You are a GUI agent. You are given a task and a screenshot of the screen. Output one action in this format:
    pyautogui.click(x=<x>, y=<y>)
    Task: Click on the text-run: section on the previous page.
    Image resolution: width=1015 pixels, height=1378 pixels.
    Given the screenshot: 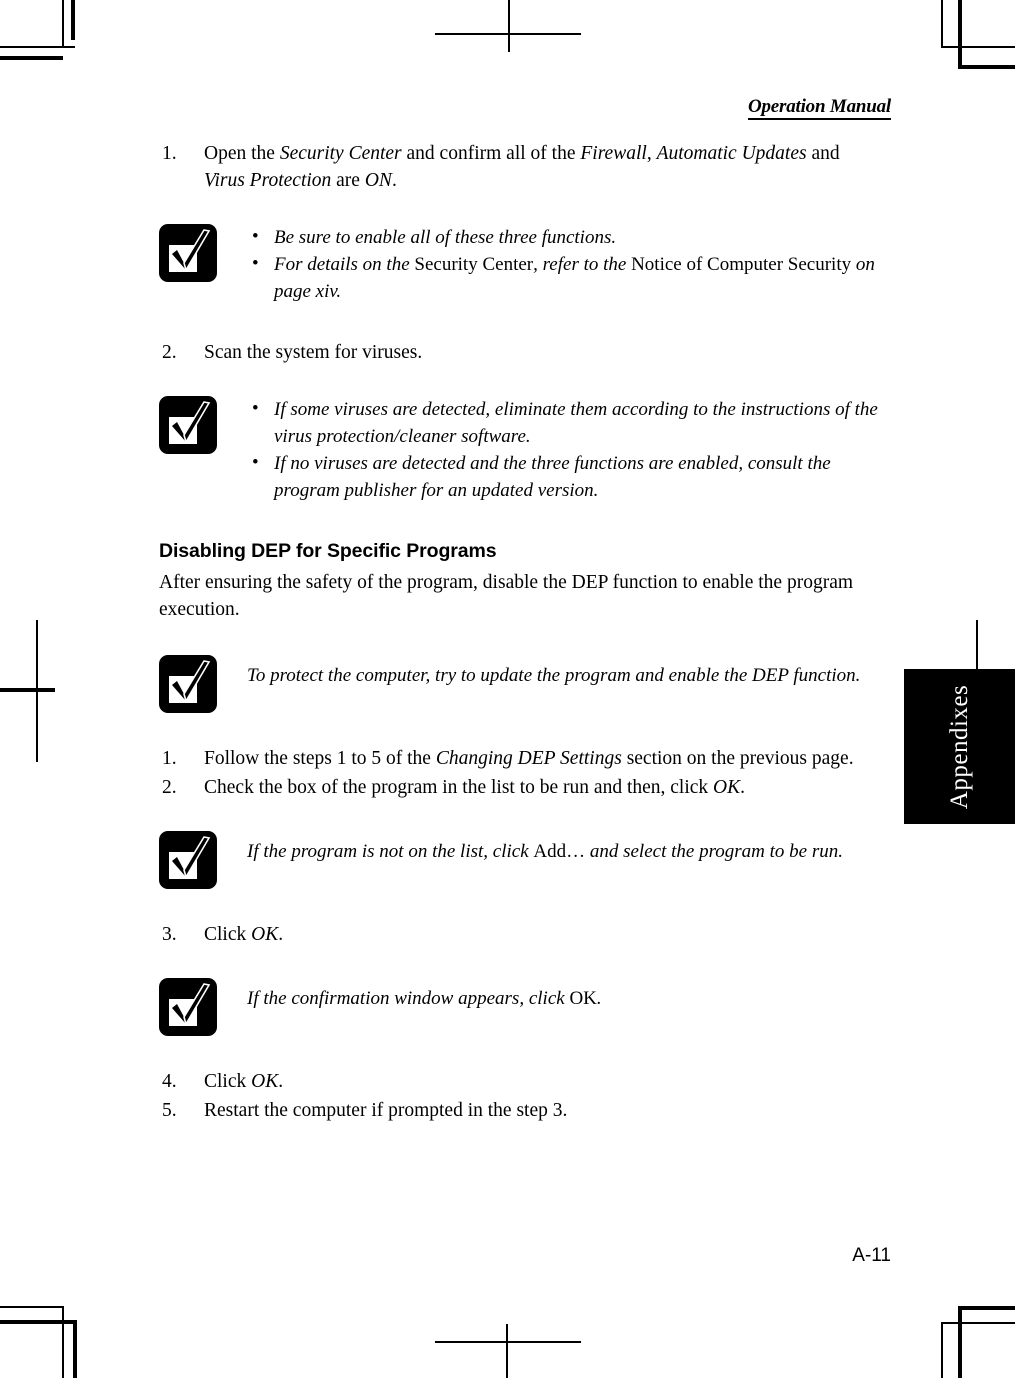 What is the action you would take?
    pyautogui.click(x=737, y=758)
    